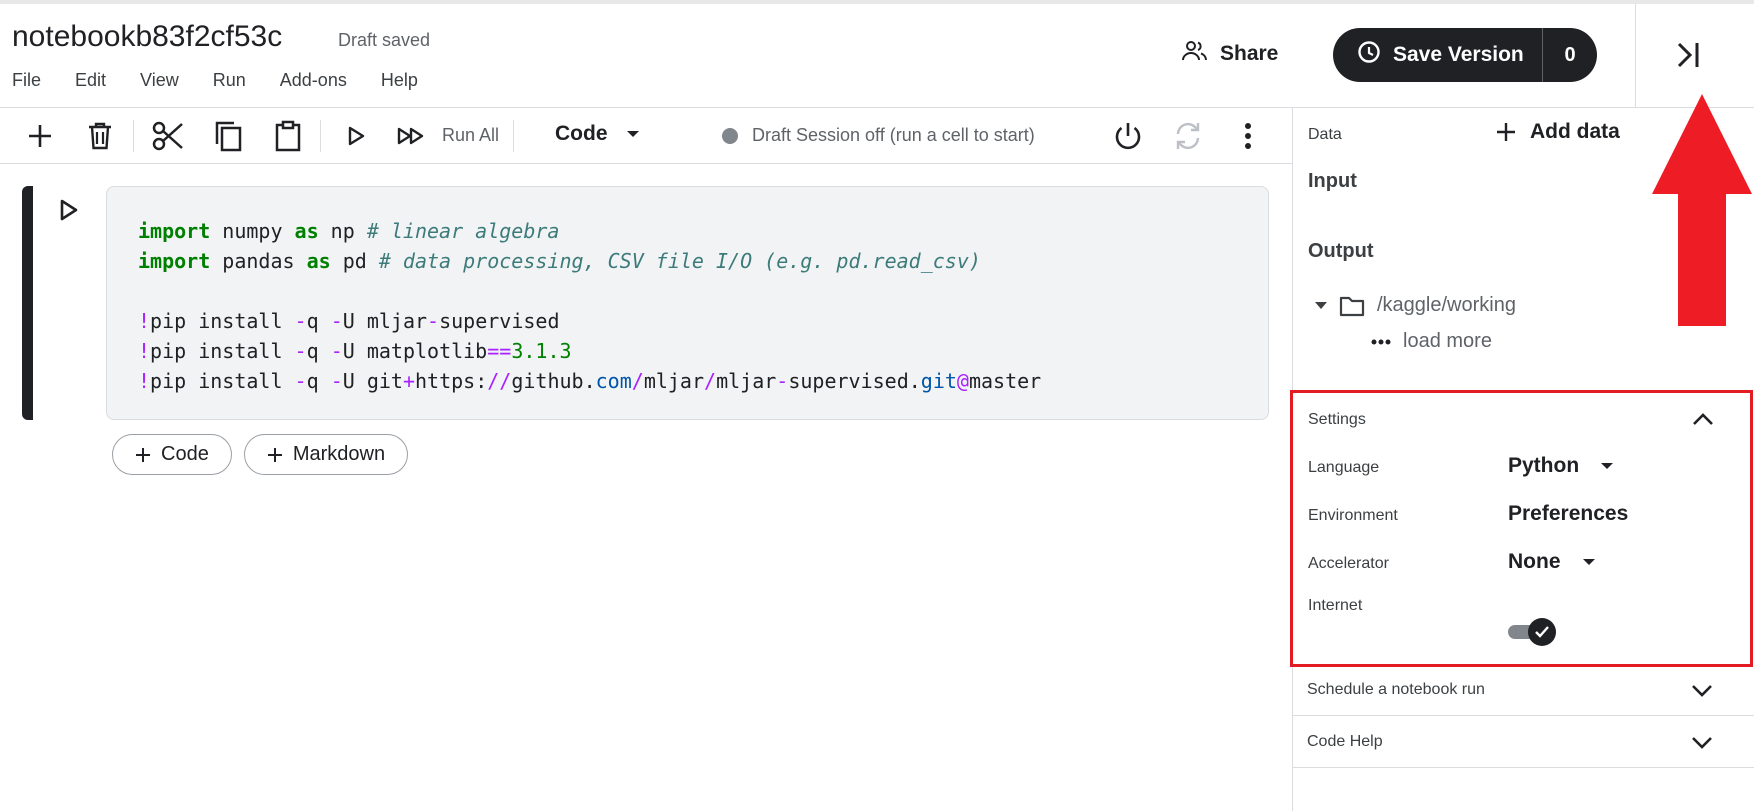  Describe the element at coordinates (1703, 419) in the screenshot. I see `chevron-up-icon` at that location.